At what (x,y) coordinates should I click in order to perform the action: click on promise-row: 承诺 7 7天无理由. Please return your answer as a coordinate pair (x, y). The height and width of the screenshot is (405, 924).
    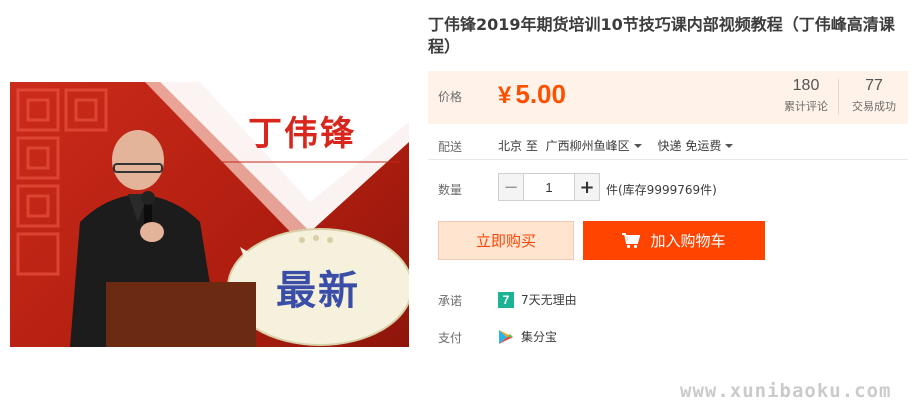
    Looking at the image, I should click on (668, 300).